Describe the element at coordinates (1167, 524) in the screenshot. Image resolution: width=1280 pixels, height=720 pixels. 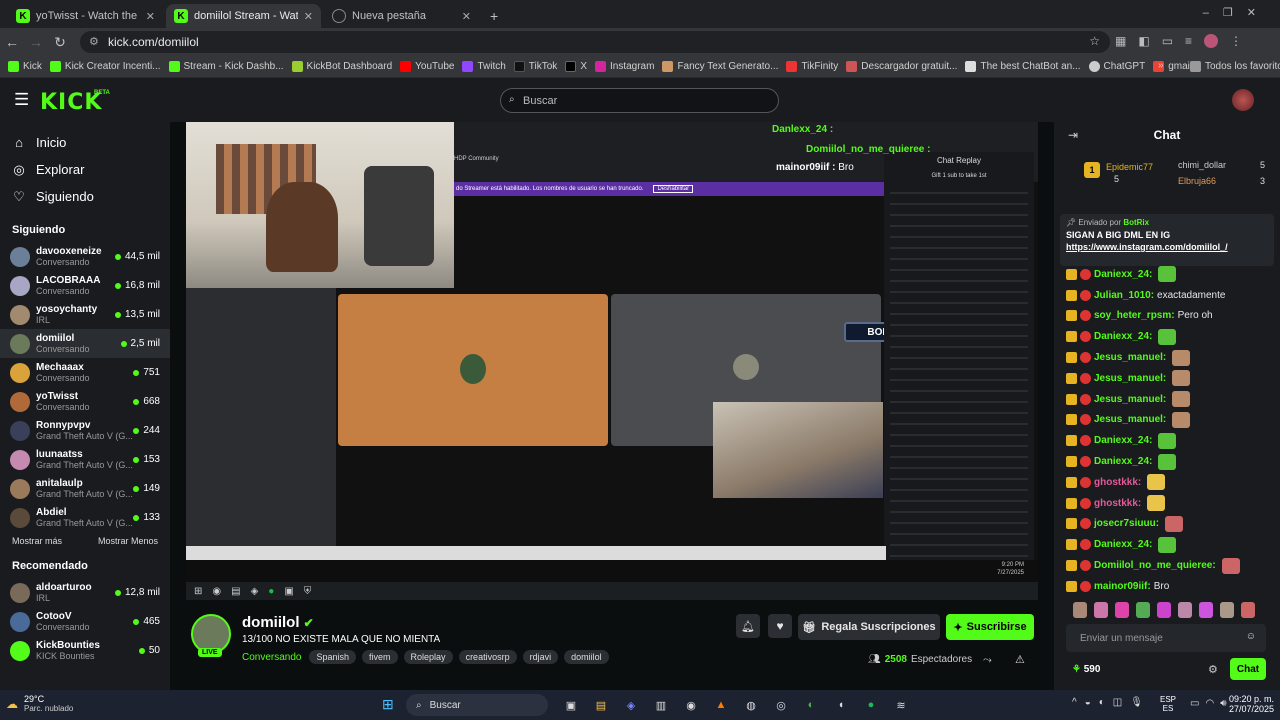
I see `chat-message: josecr7siuuu:` at that location.